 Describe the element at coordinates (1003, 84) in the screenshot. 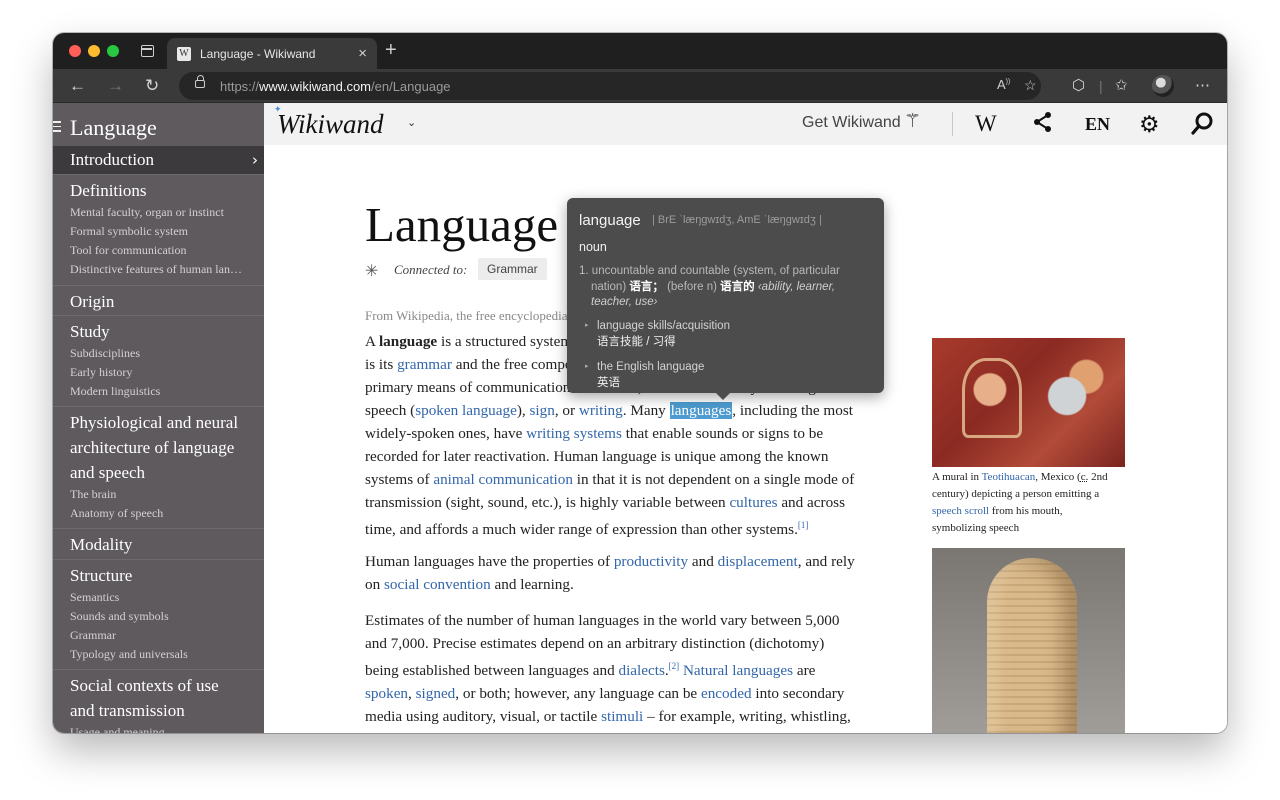

I see `read-aloud-icon: A))` at that location.